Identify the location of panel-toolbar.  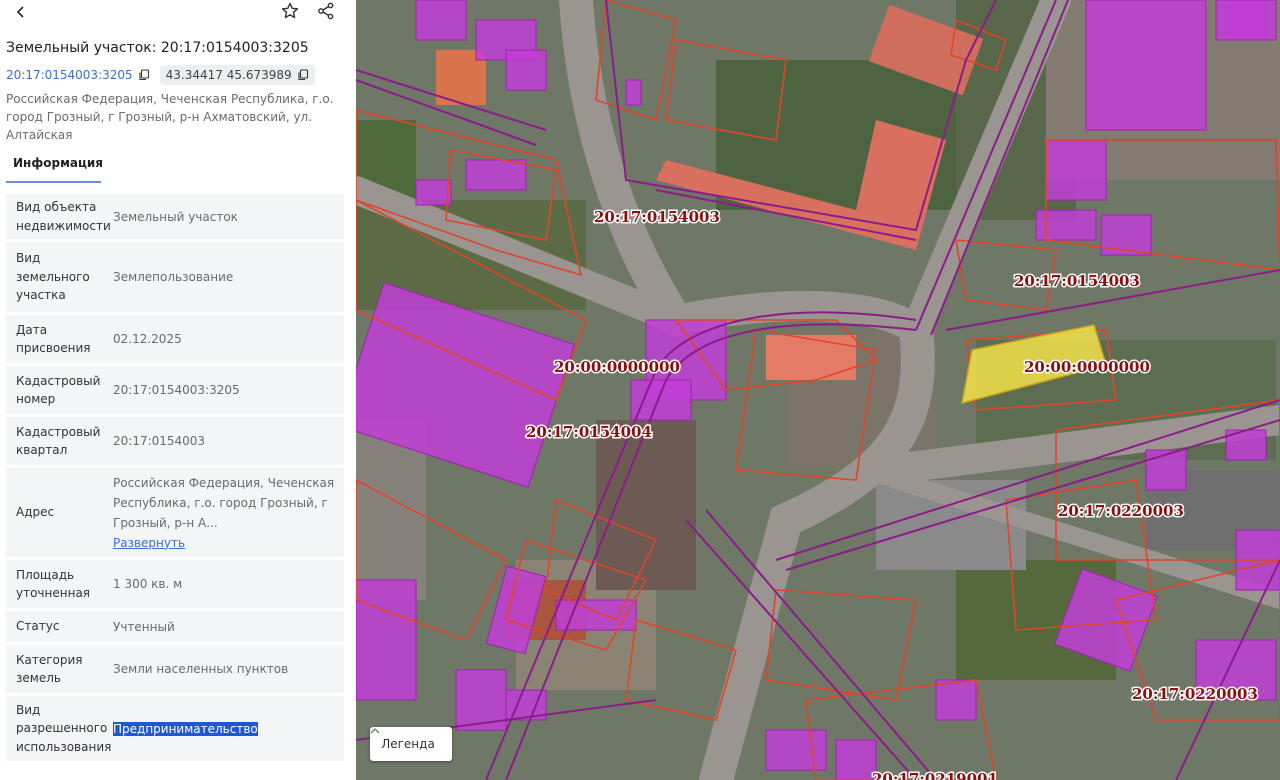
(178, 13).